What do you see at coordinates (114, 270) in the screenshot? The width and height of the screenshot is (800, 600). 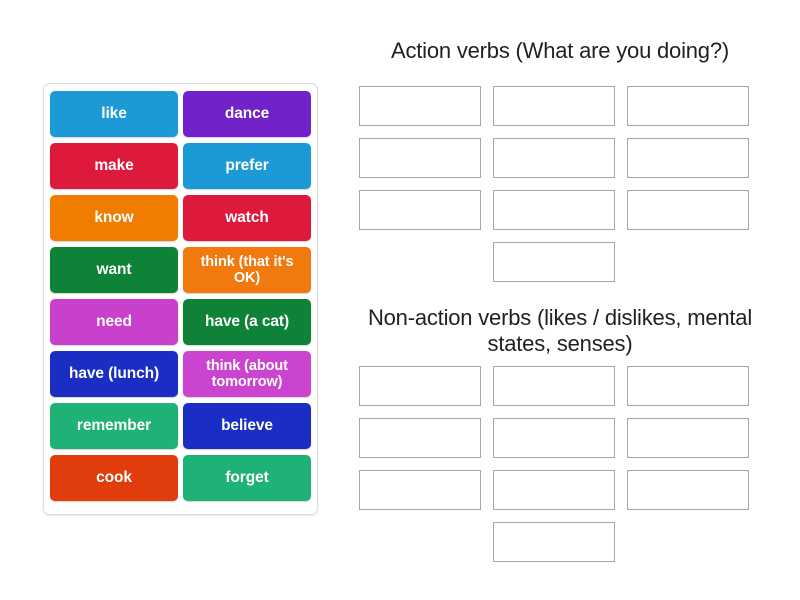 I see `word-tile: want` at bounding box center [114, 270].